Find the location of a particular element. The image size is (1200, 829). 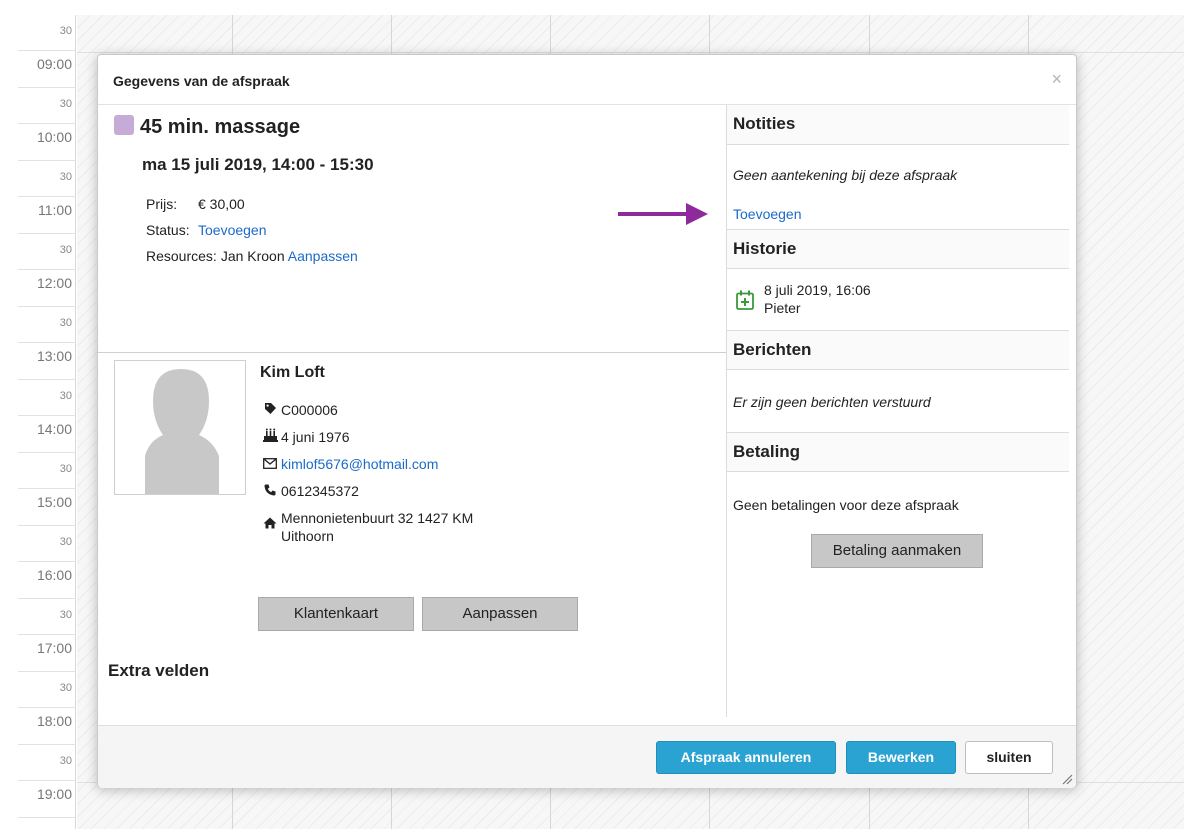

resources-row: Resources: Jan Kroon Aanpassen is located at coordinates (252, 256).